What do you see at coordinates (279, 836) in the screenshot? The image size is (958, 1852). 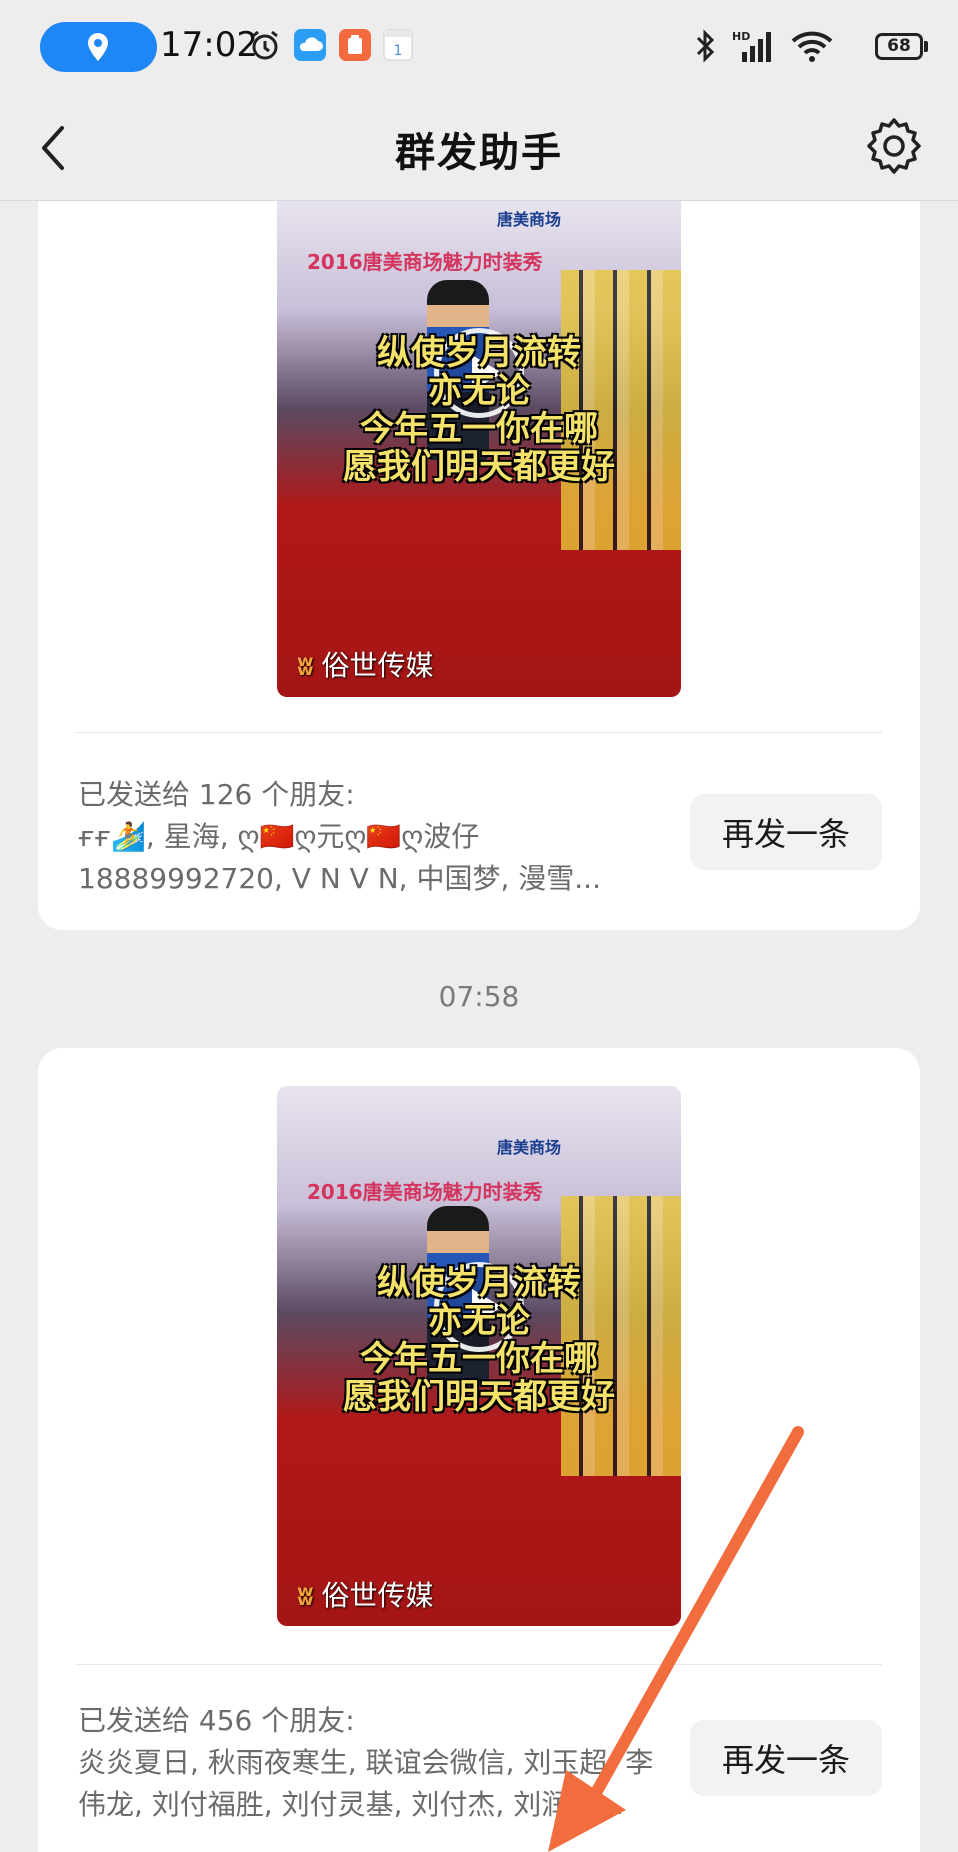 I see `recipients-line: ғғ🏄, 星海, ღ🇨🇳ღ元ღ🇨🇳ღ波仔` at bounding box center [279, 836].